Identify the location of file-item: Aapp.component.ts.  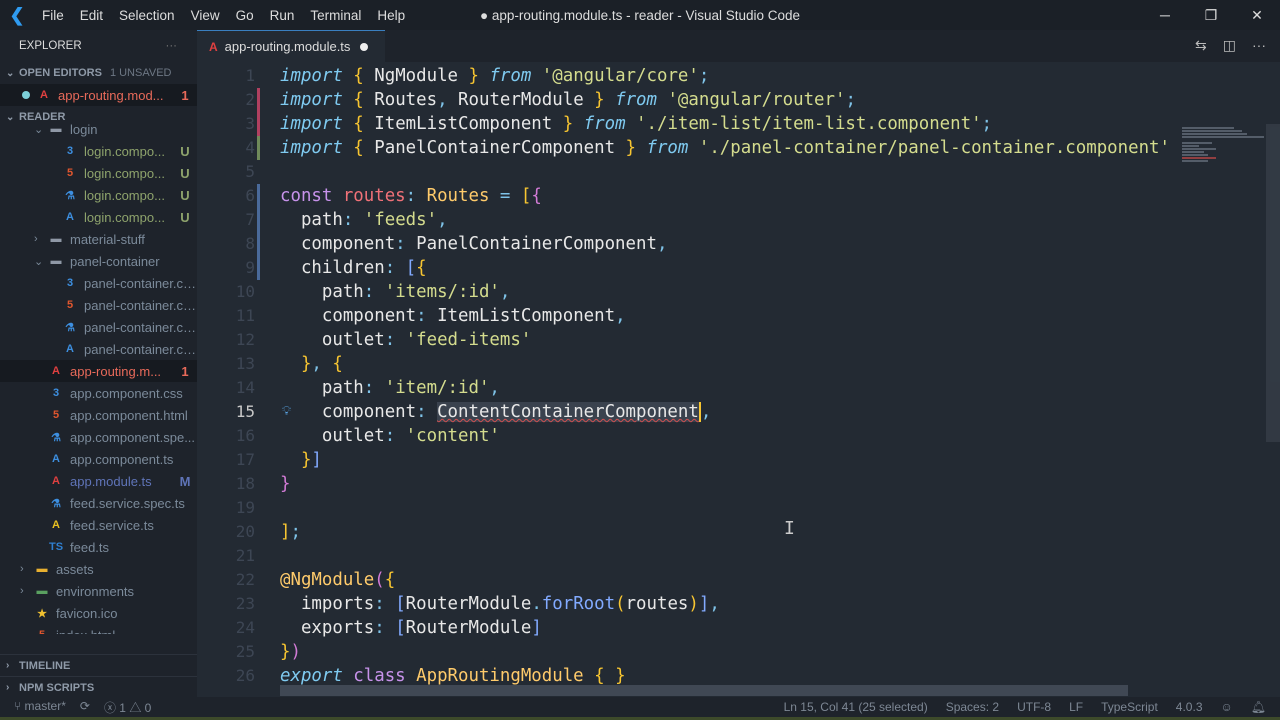
(98, 459).